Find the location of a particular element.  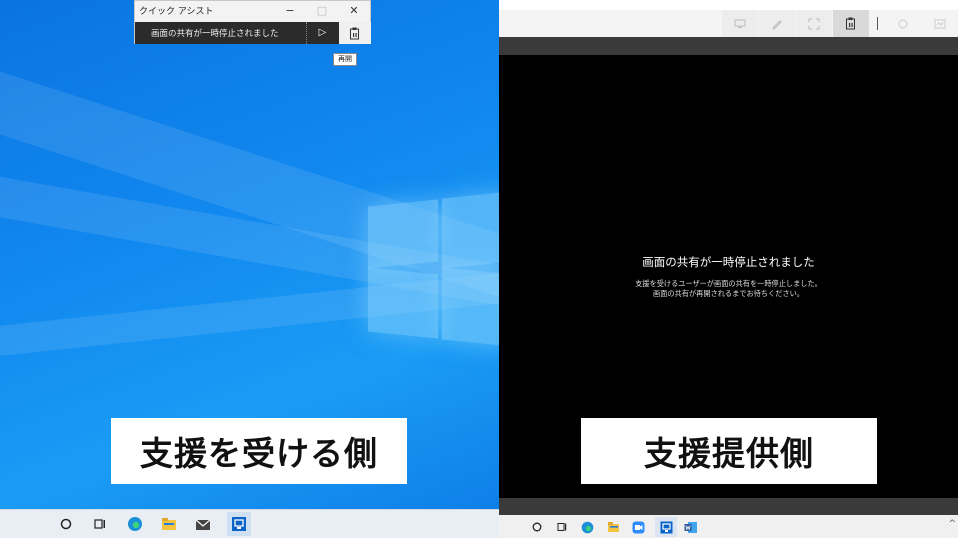

quick-assist-window: クイック アシスト − □ ✕ 画面の共有が一時停止されました ▷ is located at coordinates (252, 22).